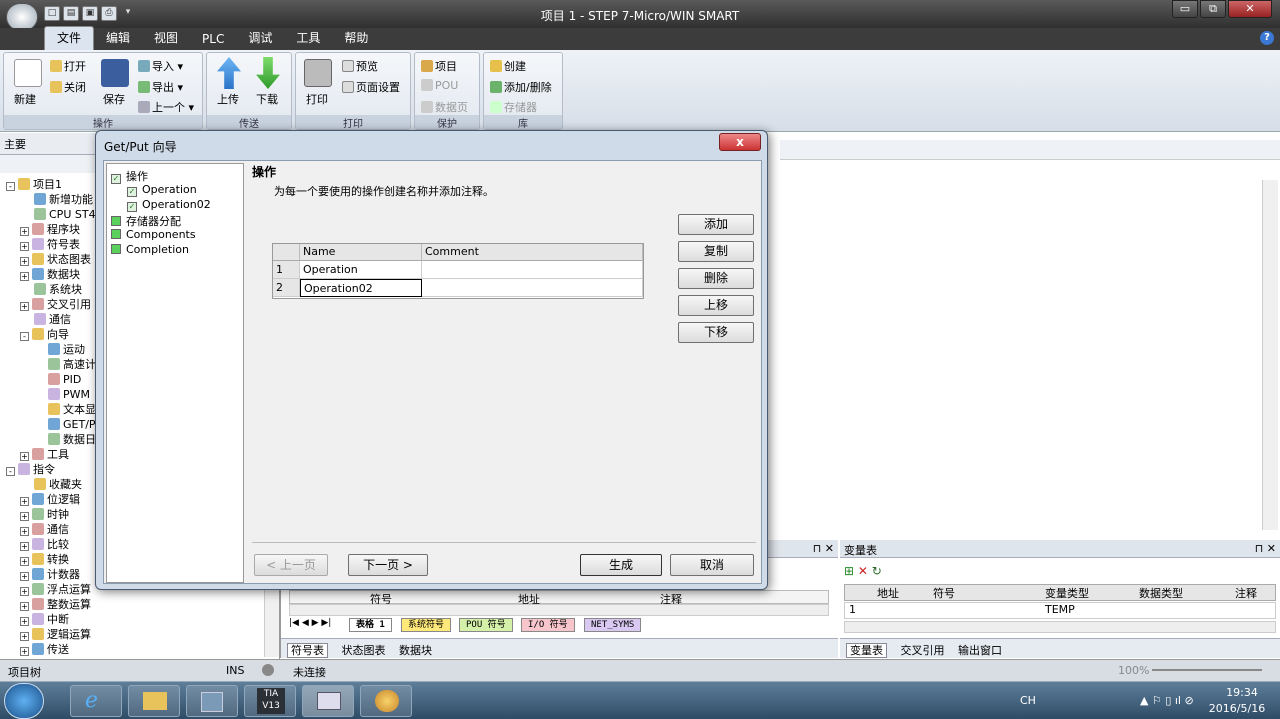  I want to click on start-button, so click(24, 701).